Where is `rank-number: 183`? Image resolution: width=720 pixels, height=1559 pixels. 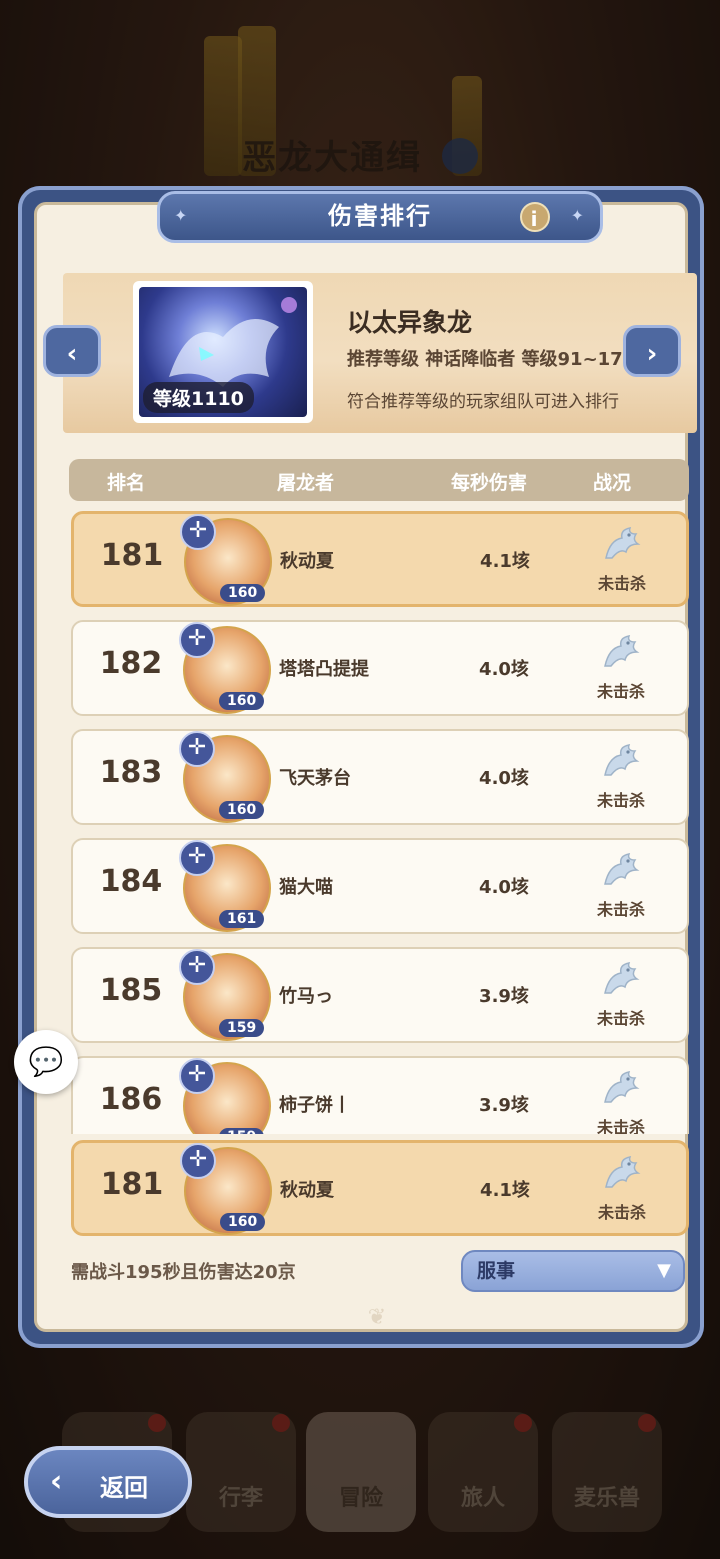
rank-number: 183 is located at coordinates (131, 772).